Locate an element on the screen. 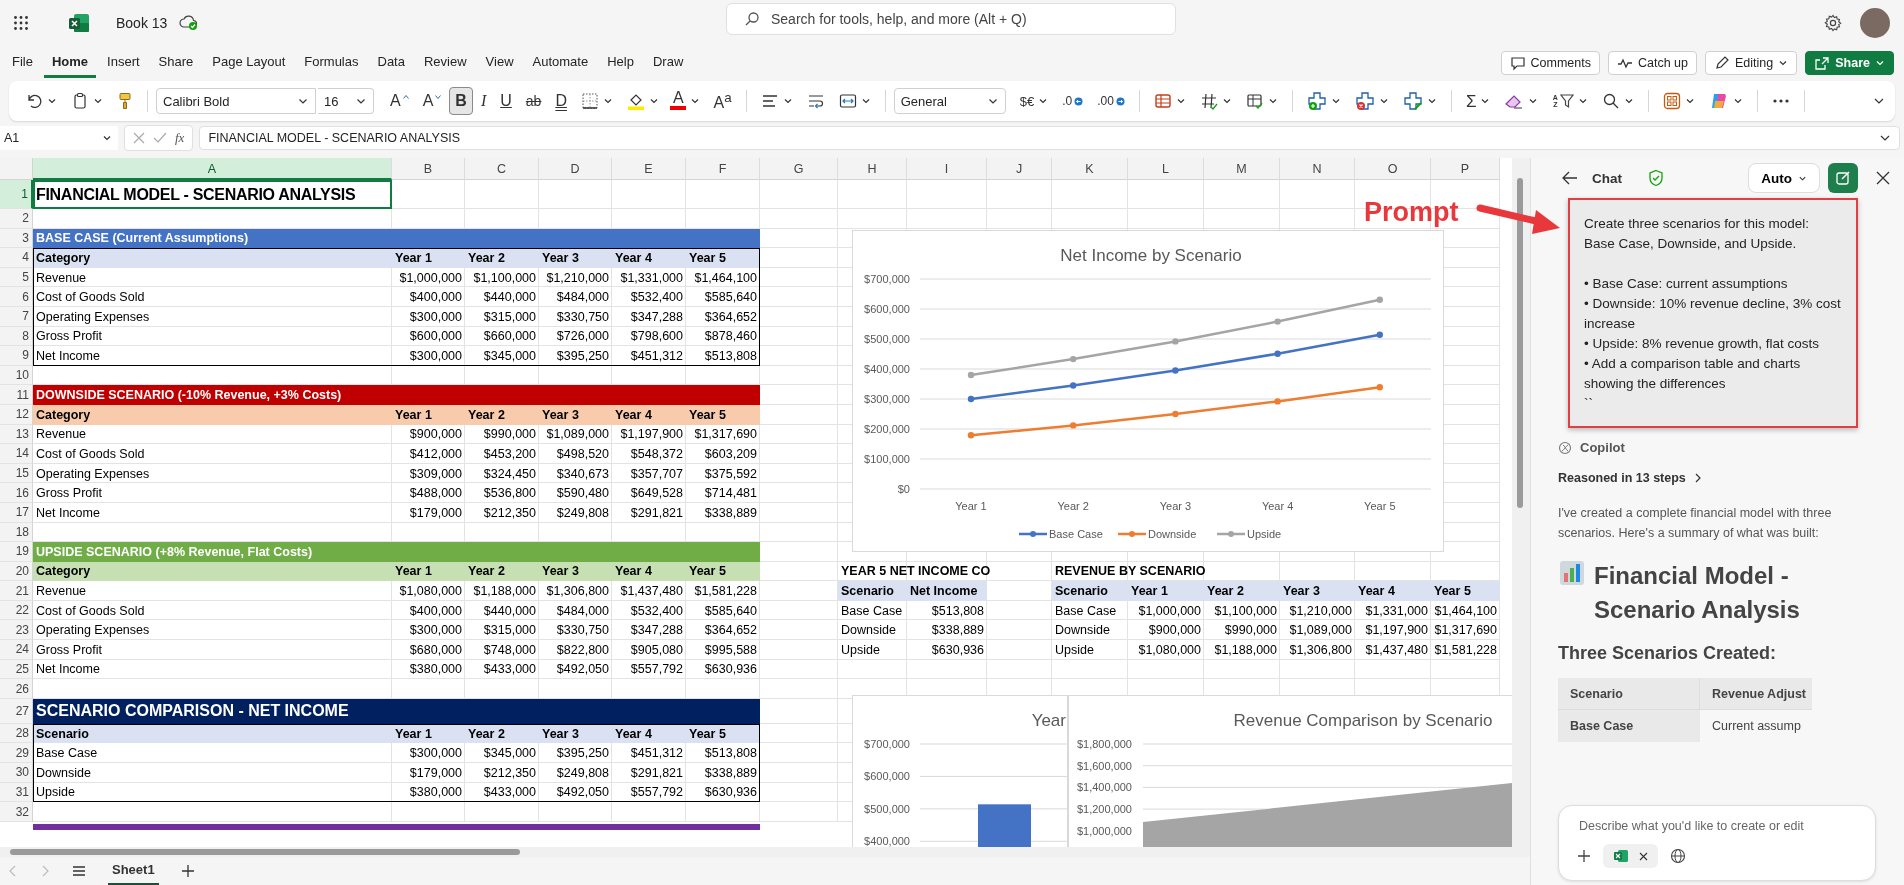 Image resolution: width=1904 pixels, height=885 pixels. currency-button: $€ is located at coordinates (1034, 101).